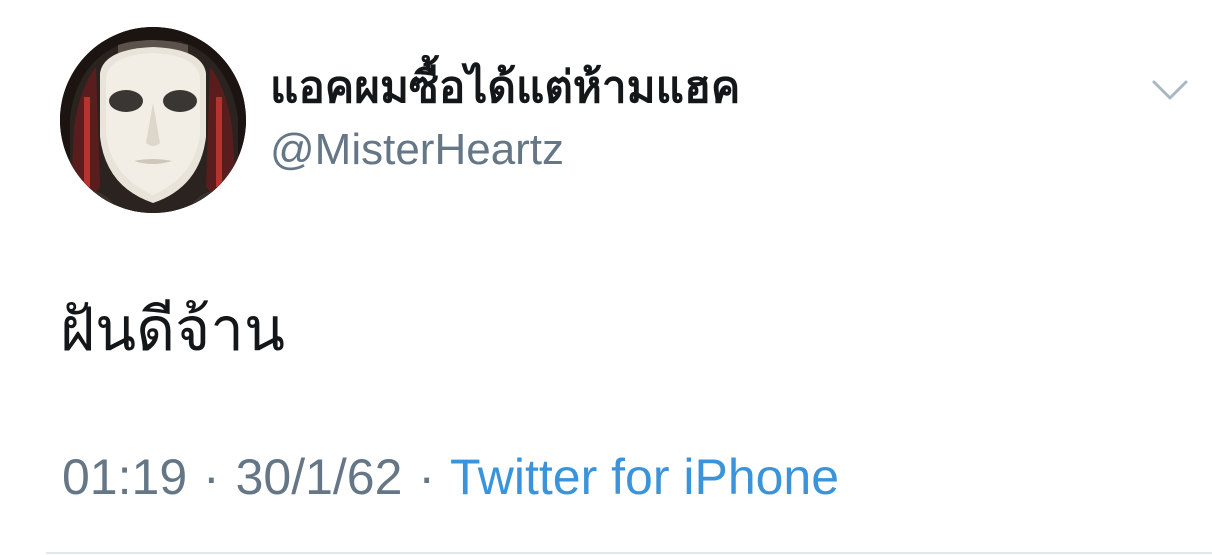 This screenshot has height=555, width=1212. What do you see at coordinates (629, 553) in the screenshot?
I see `divider` at bounding box center [629, 553].